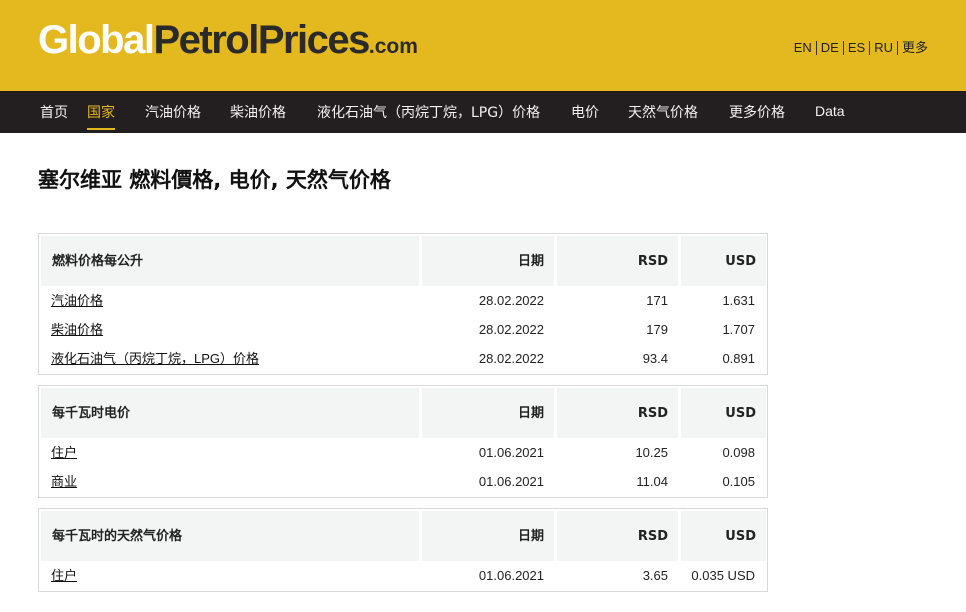 The width and height of the screenshot is (966, 612). I want to click on lang-es-link: ES, so click(855, 48).